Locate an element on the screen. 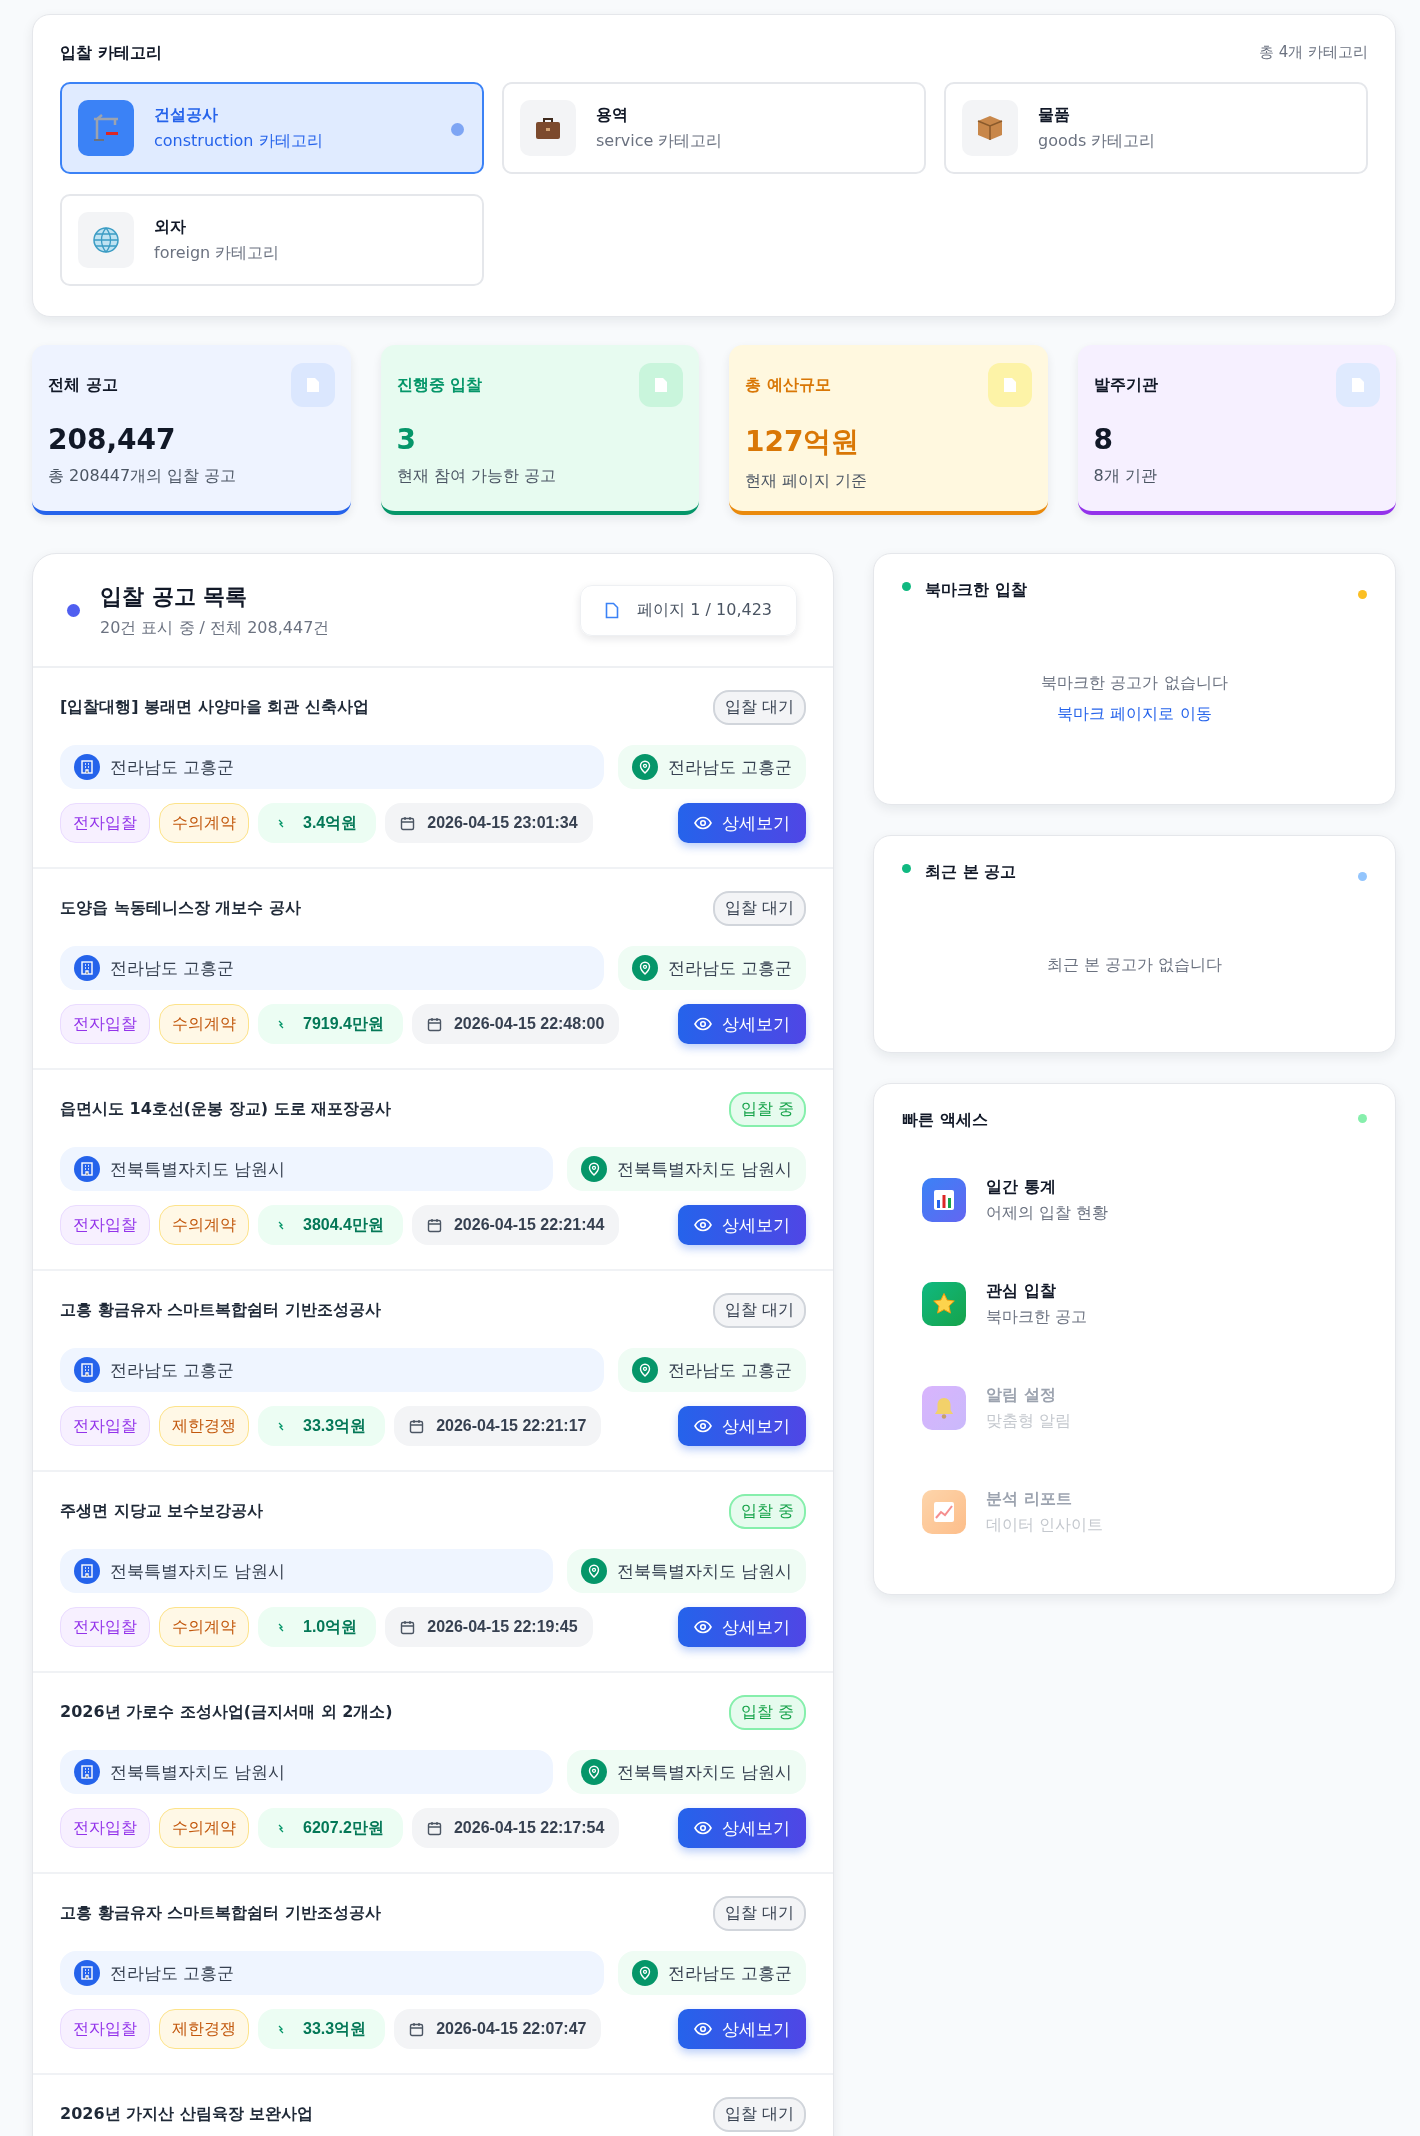 Image resolution: width=1420 pixels, height=2136 pixels. quick-access-item: 관심 입찰 북마크한 공고 is located at coordinates (1134, 1304).